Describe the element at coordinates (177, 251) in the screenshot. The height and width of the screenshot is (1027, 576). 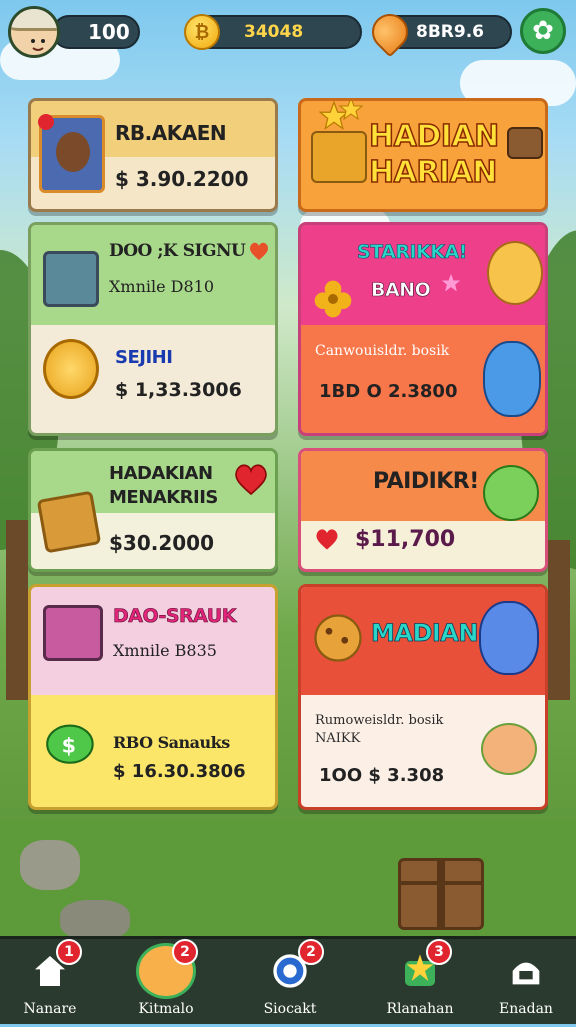
I see `card-title: DOO ;K SIGNU` at that location.